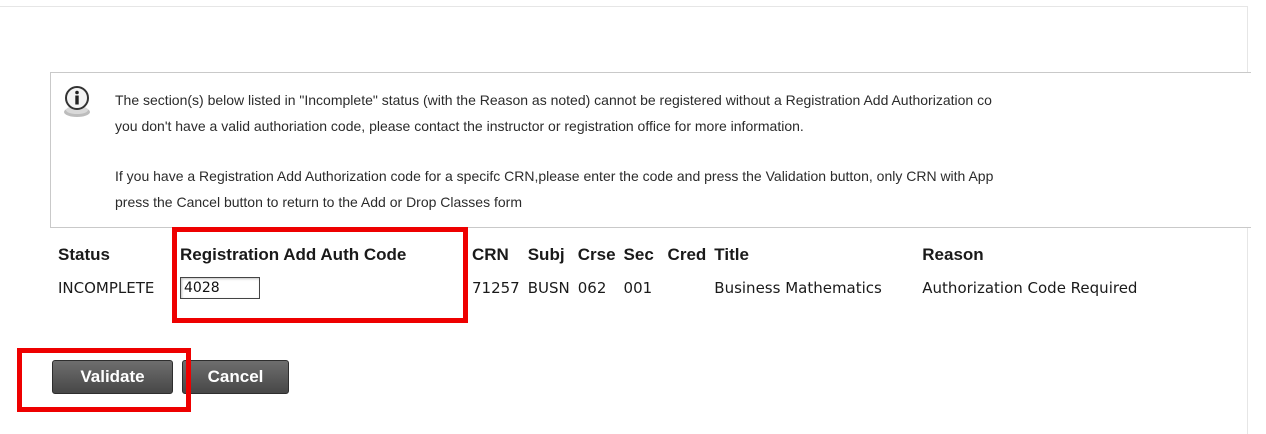  Describe the element at coordinates (731, 254) in the screenshot. I see `header-title: Title` at that location.